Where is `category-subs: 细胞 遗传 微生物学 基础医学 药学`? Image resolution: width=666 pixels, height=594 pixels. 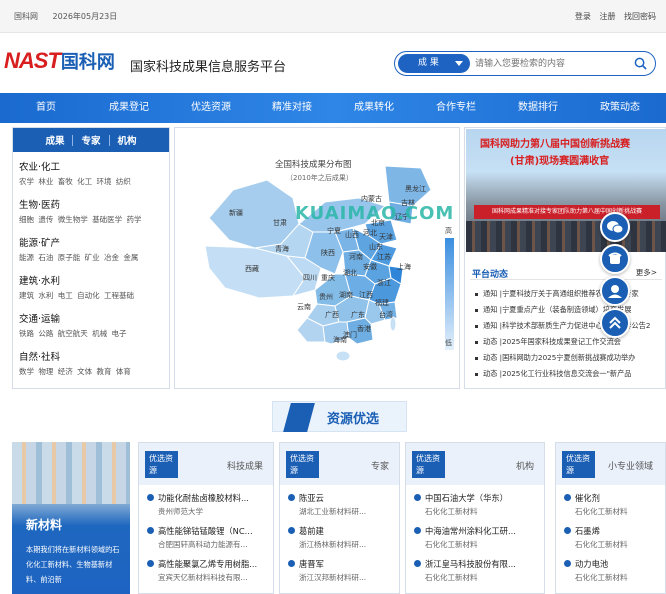 category-subs: 细胞 遗传 微生物学 基础医学 药学 is located at coordinates (91, 219).